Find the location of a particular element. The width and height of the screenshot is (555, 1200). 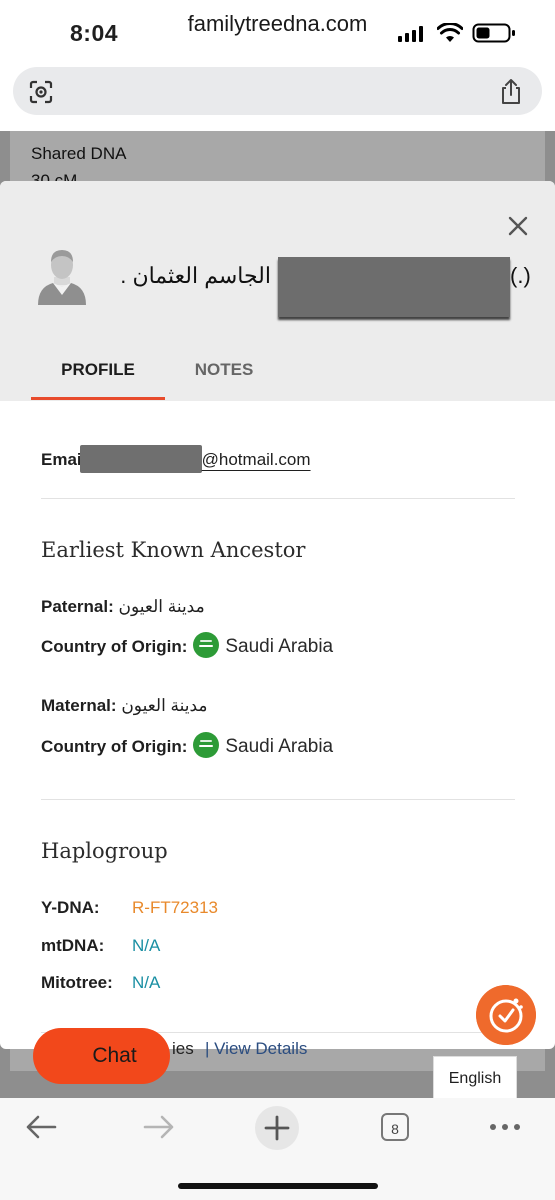

background-partial-label: ies is located at coordinates (183, 1048).